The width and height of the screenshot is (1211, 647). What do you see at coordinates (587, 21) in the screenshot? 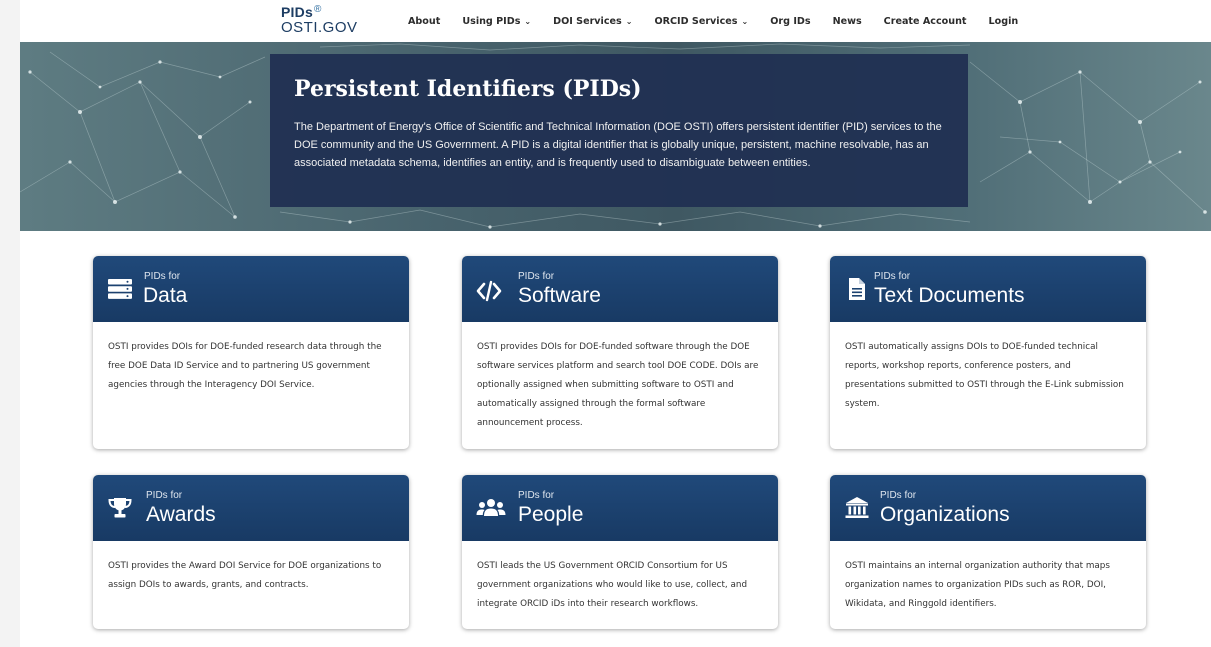
I see `nav-label: DOI Services` at bounding box center [587, 21].